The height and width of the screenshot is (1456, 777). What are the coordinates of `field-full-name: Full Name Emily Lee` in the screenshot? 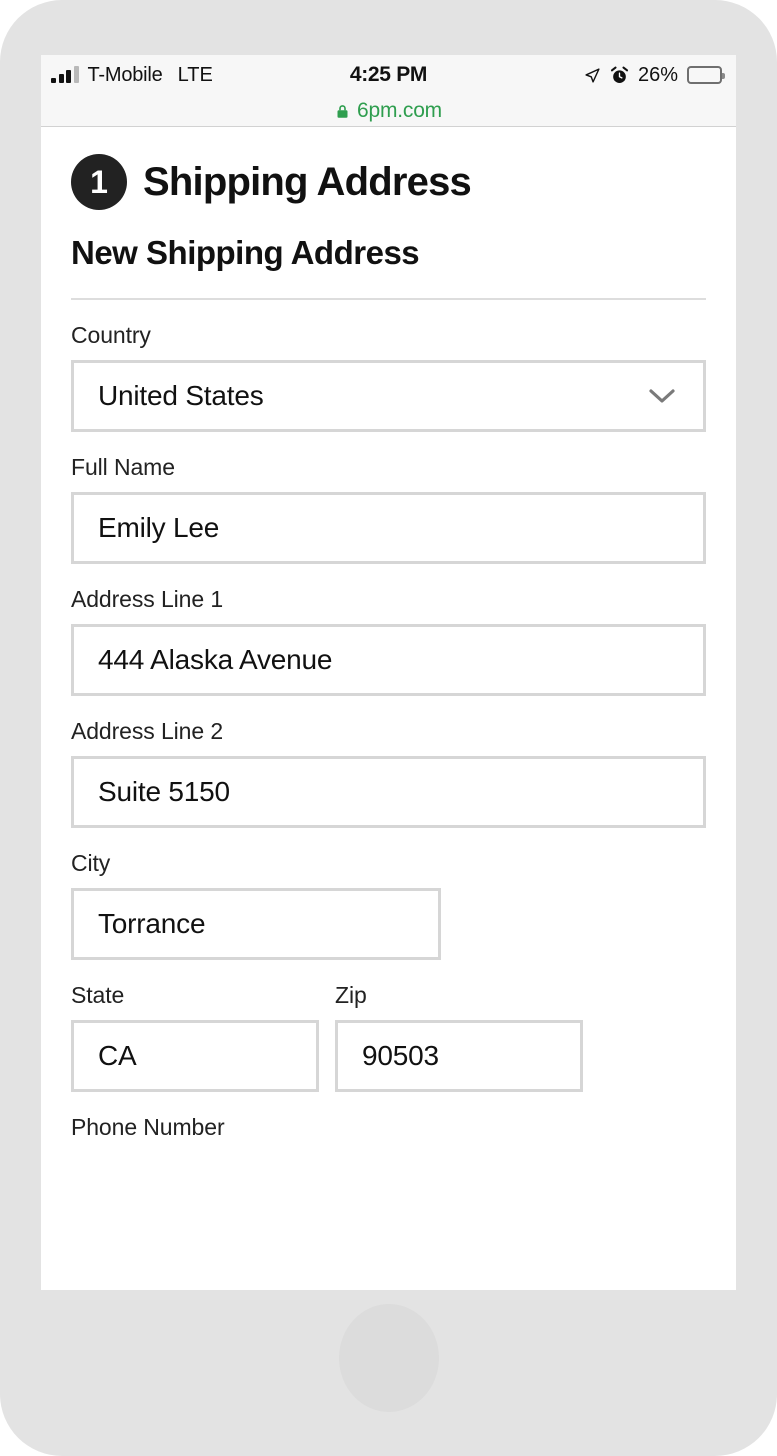 It's located at (388, 509).